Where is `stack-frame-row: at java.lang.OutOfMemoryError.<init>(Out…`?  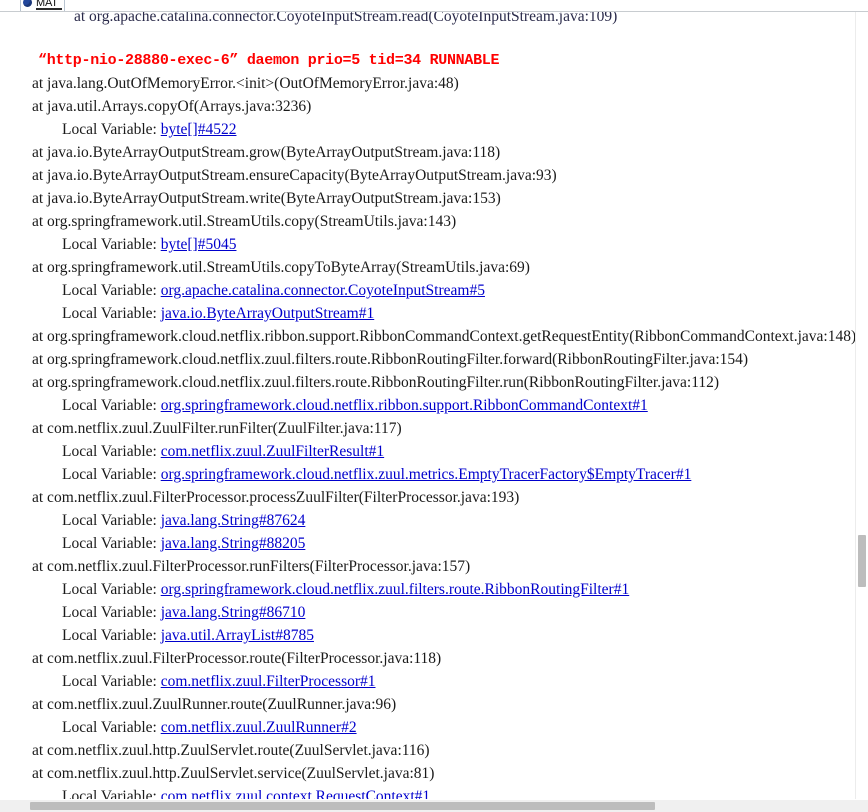 stack-frame-row: at java.lang.OutOfMemoryError.<init>(Out… is located at coordinates (245, 83).